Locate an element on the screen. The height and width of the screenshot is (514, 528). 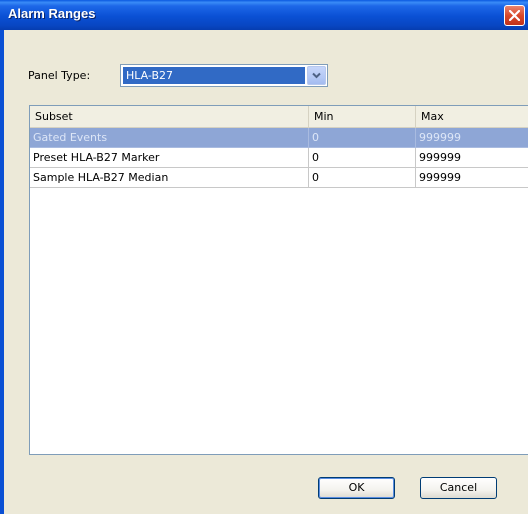
cancel-button: Cancel is located at coordinates (458, 488).